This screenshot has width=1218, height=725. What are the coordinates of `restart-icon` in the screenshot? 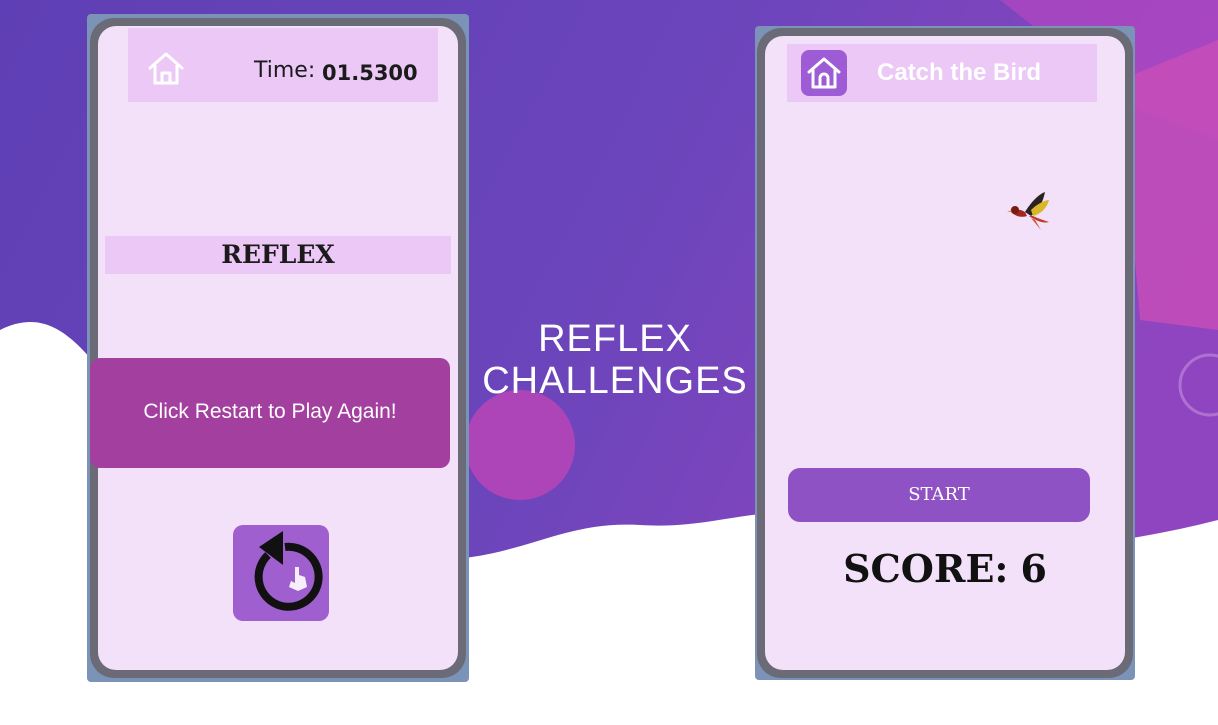 It's located at (288, 571).